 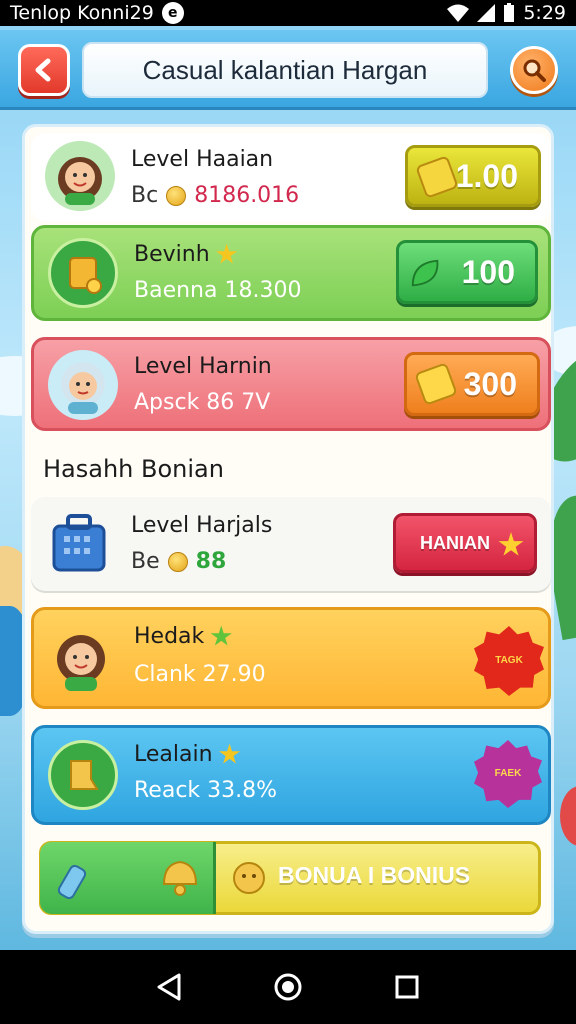 I want to click on button-label: HANIAN, so click(x=455, y=542).